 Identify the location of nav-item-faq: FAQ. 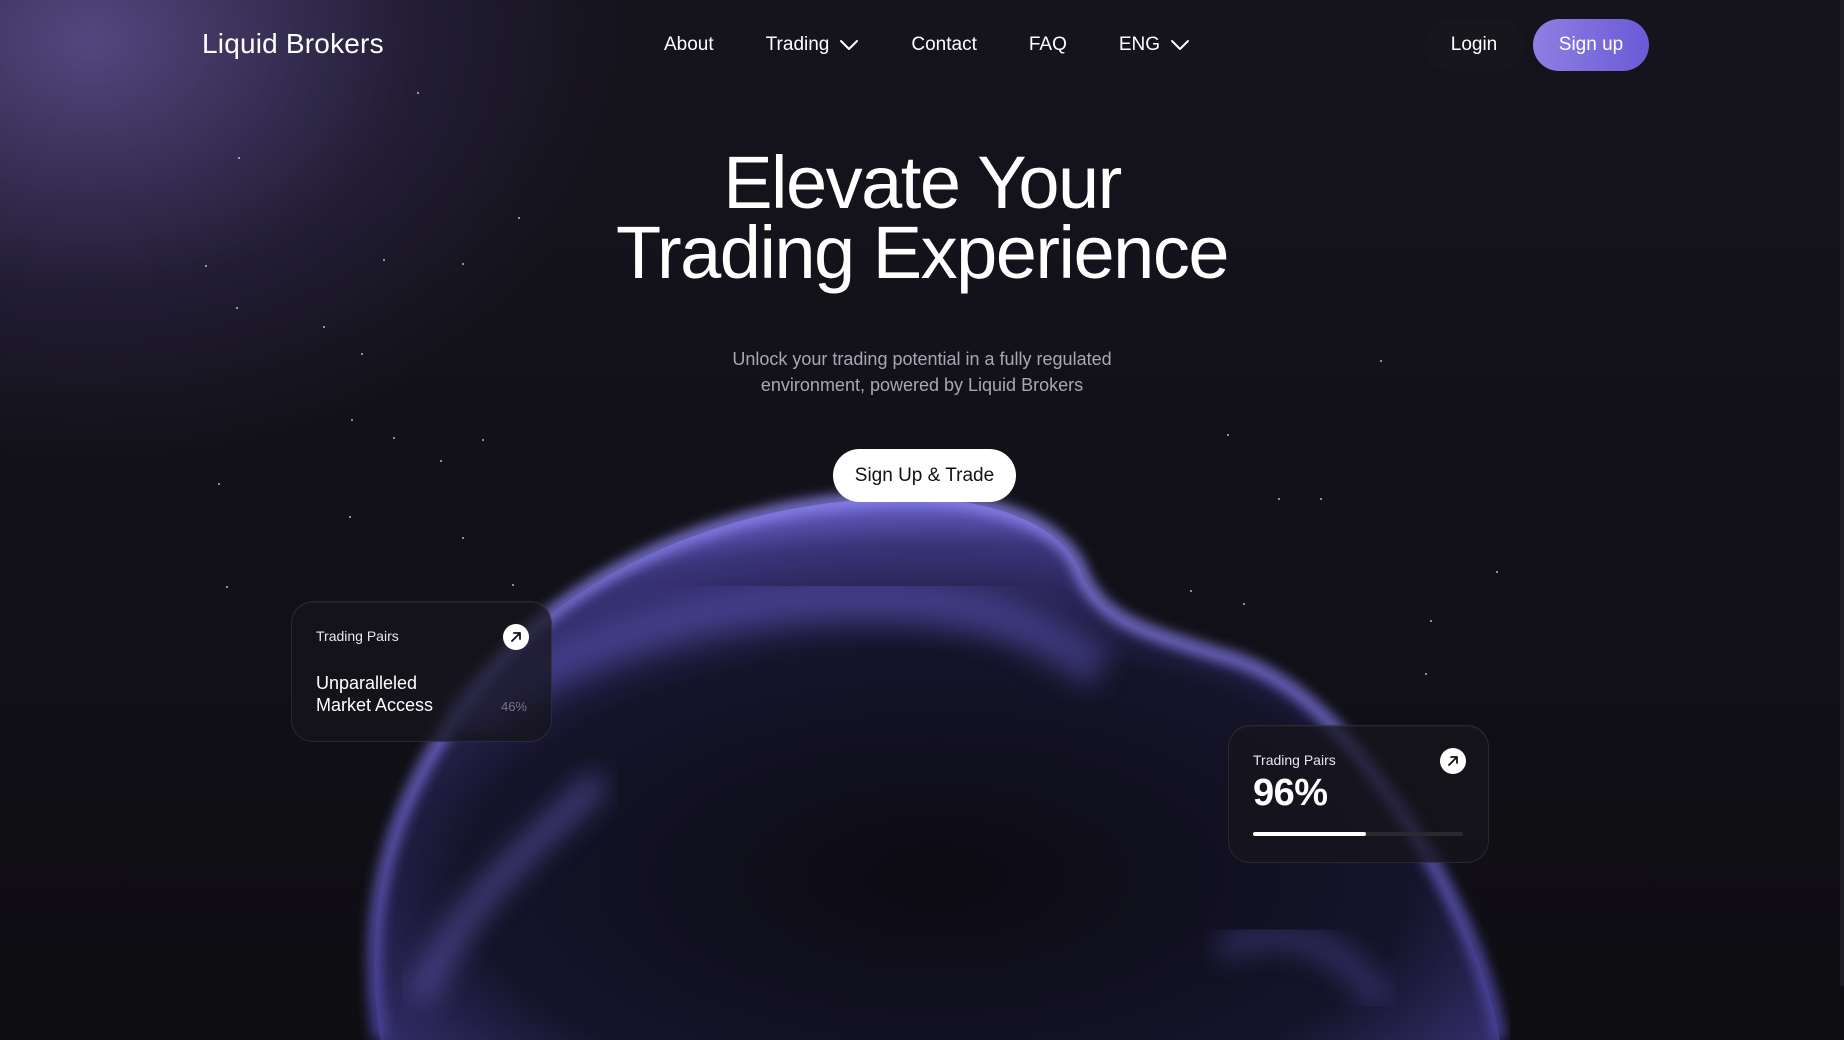
(1048, 45).